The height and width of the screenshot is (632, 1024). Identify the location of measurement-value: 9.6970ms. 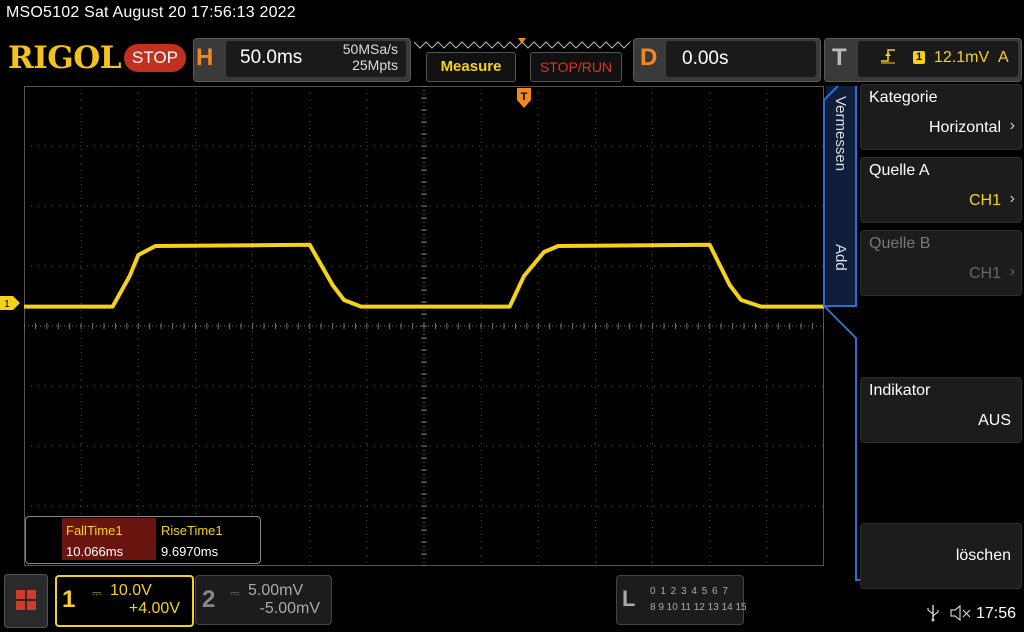
(190, 551).